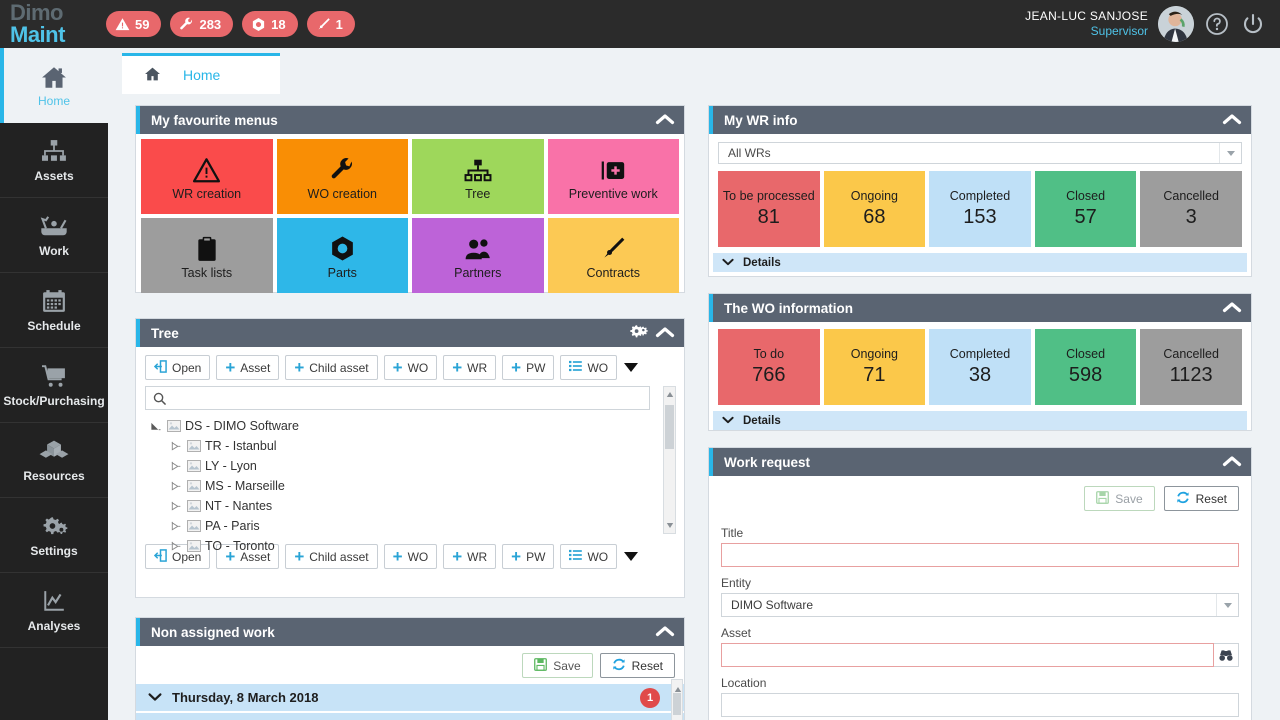 The image size is (1280, 720). I want to click on asset-field, so click(967, 655).